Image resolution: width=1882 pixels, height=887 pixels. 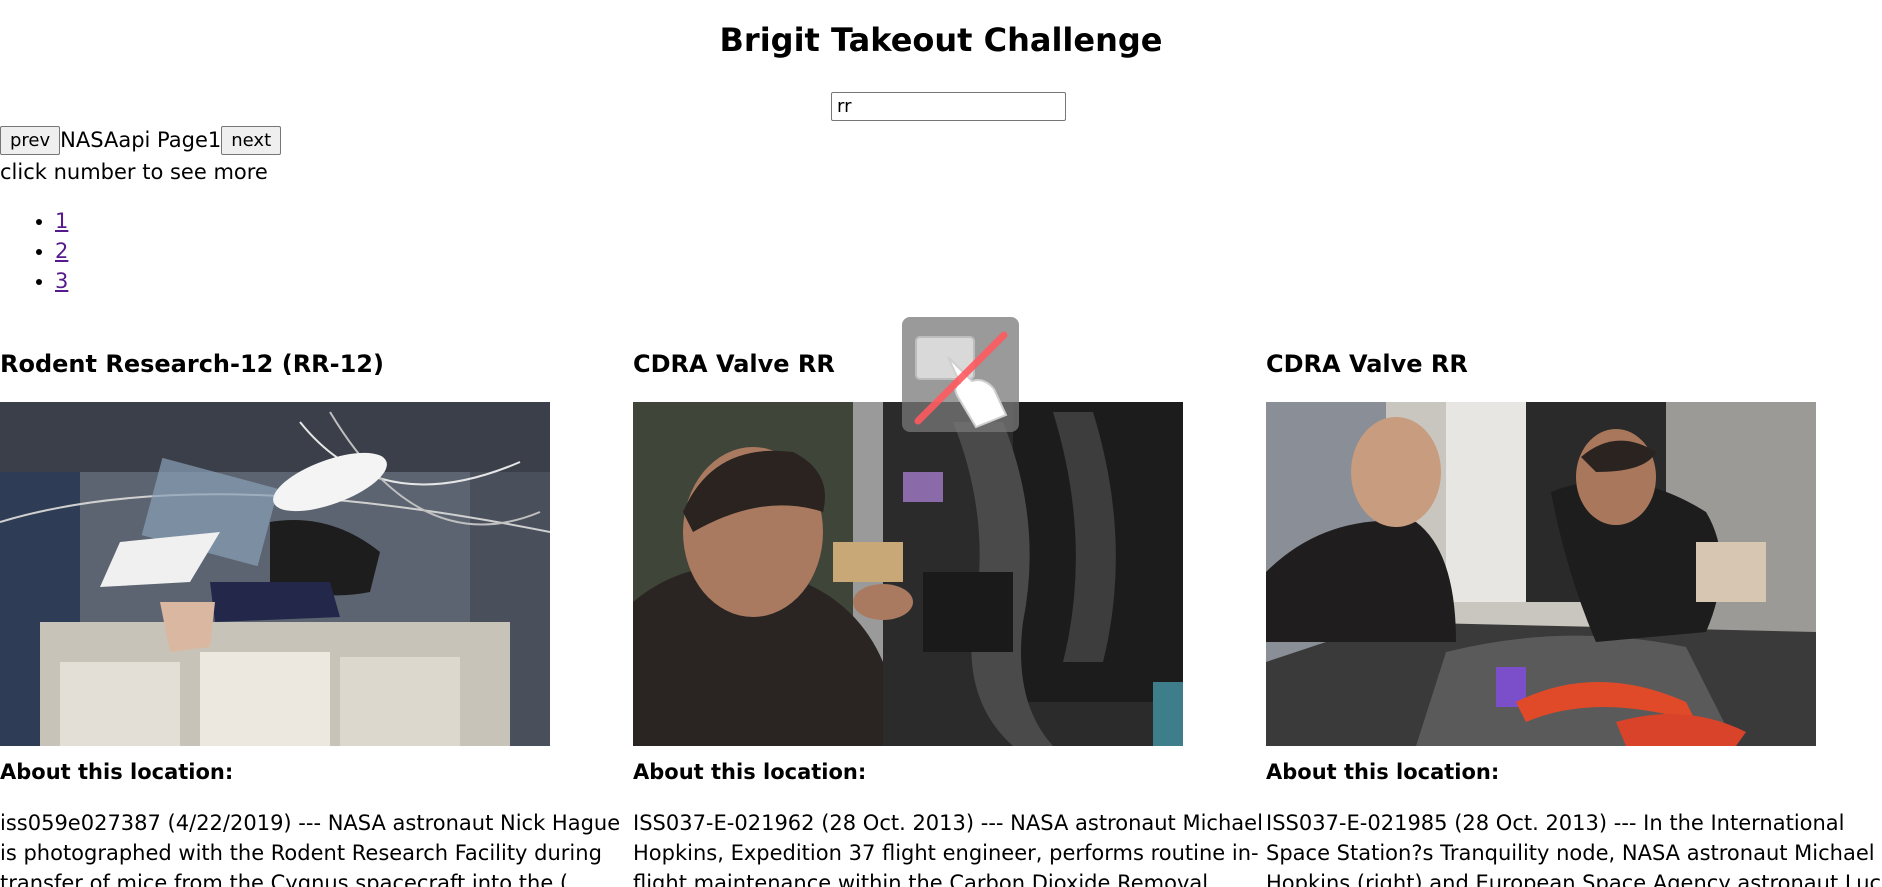 I want to click on page-link-2: 2, so click(x=61, y=251).